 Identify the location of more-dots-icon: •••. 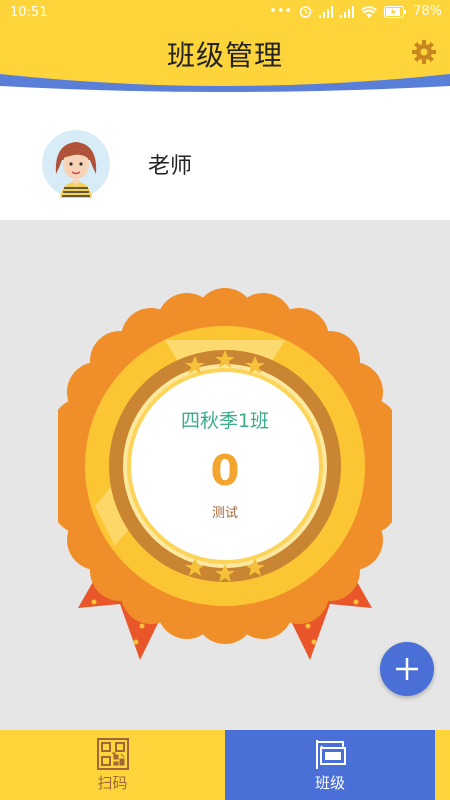
(281, 11).